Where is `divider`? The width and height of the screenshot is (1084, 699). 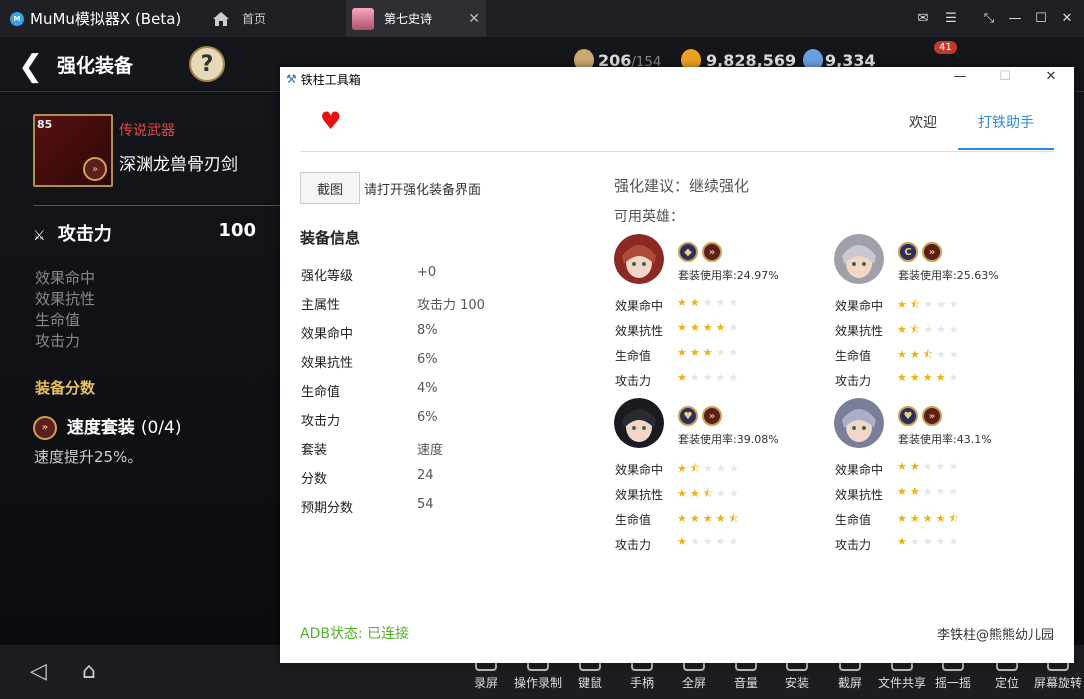
divider is located at coordinates (156, 205).